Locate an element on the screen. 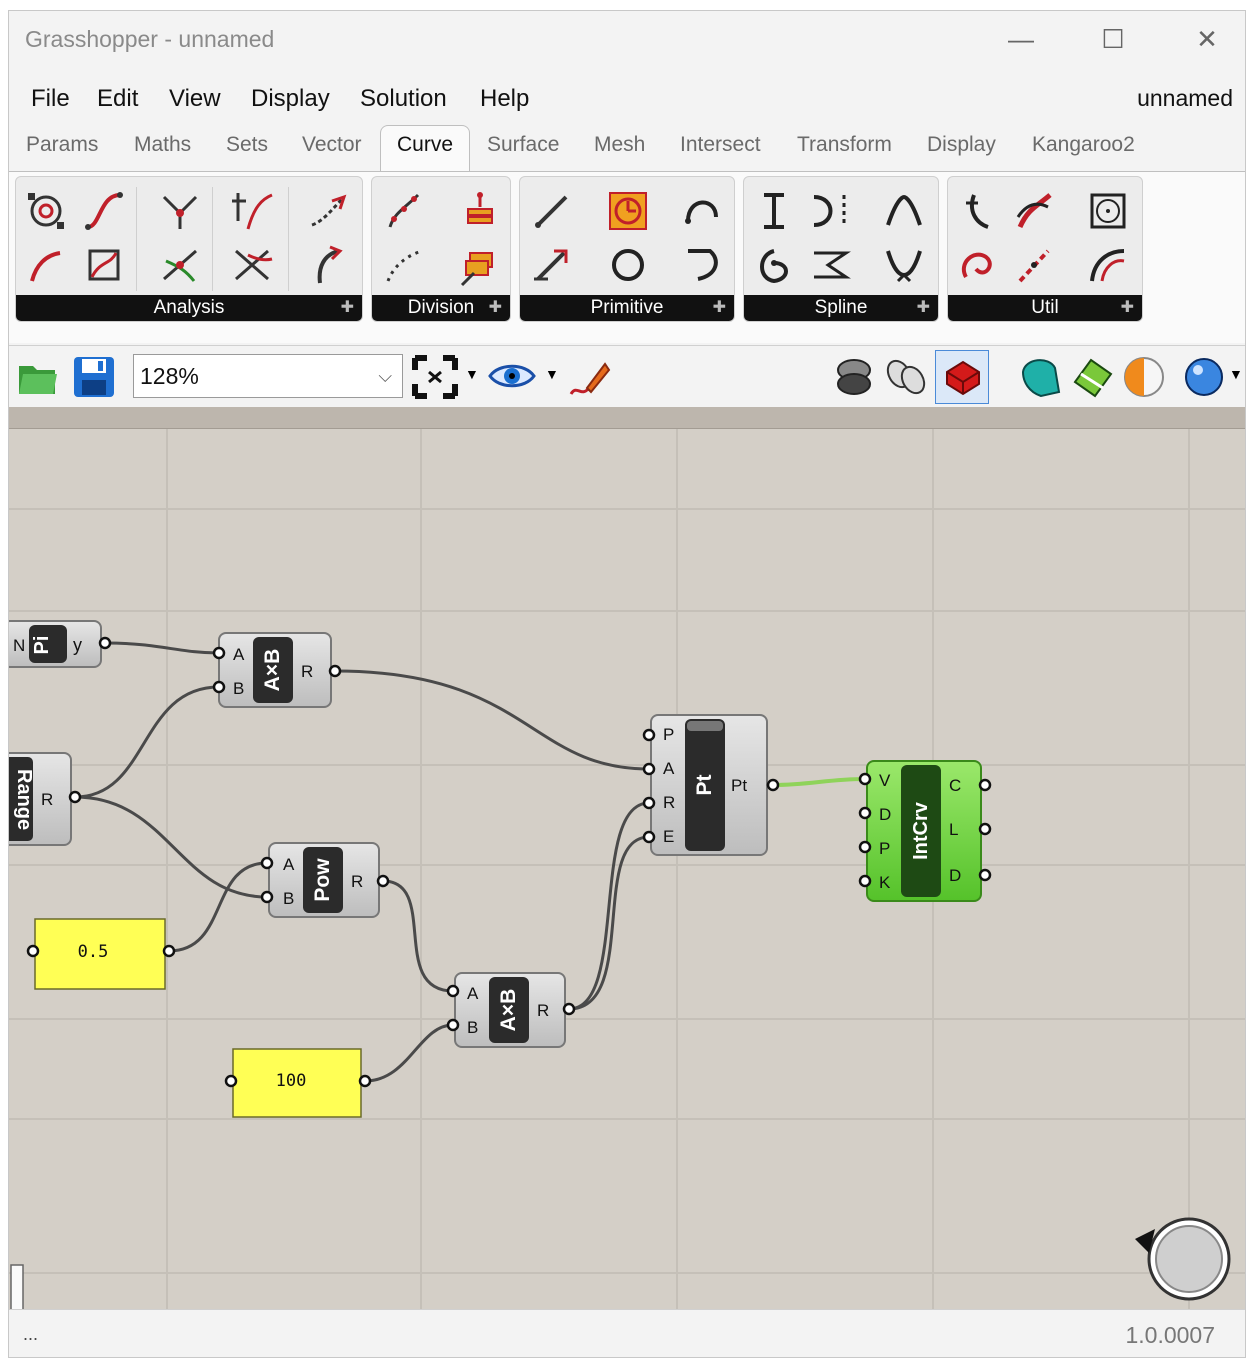 The image size is (1246, 1358). mult2-grip-r is located at coordinates (569, 1009).